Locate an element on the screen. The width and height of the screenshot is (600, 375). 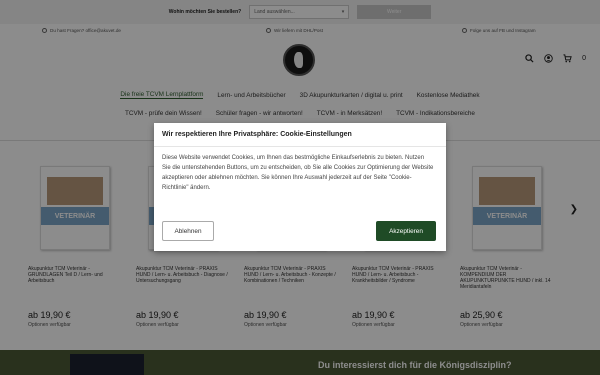
accept-button: Akzeptieren is located at coordinates (406, 231).